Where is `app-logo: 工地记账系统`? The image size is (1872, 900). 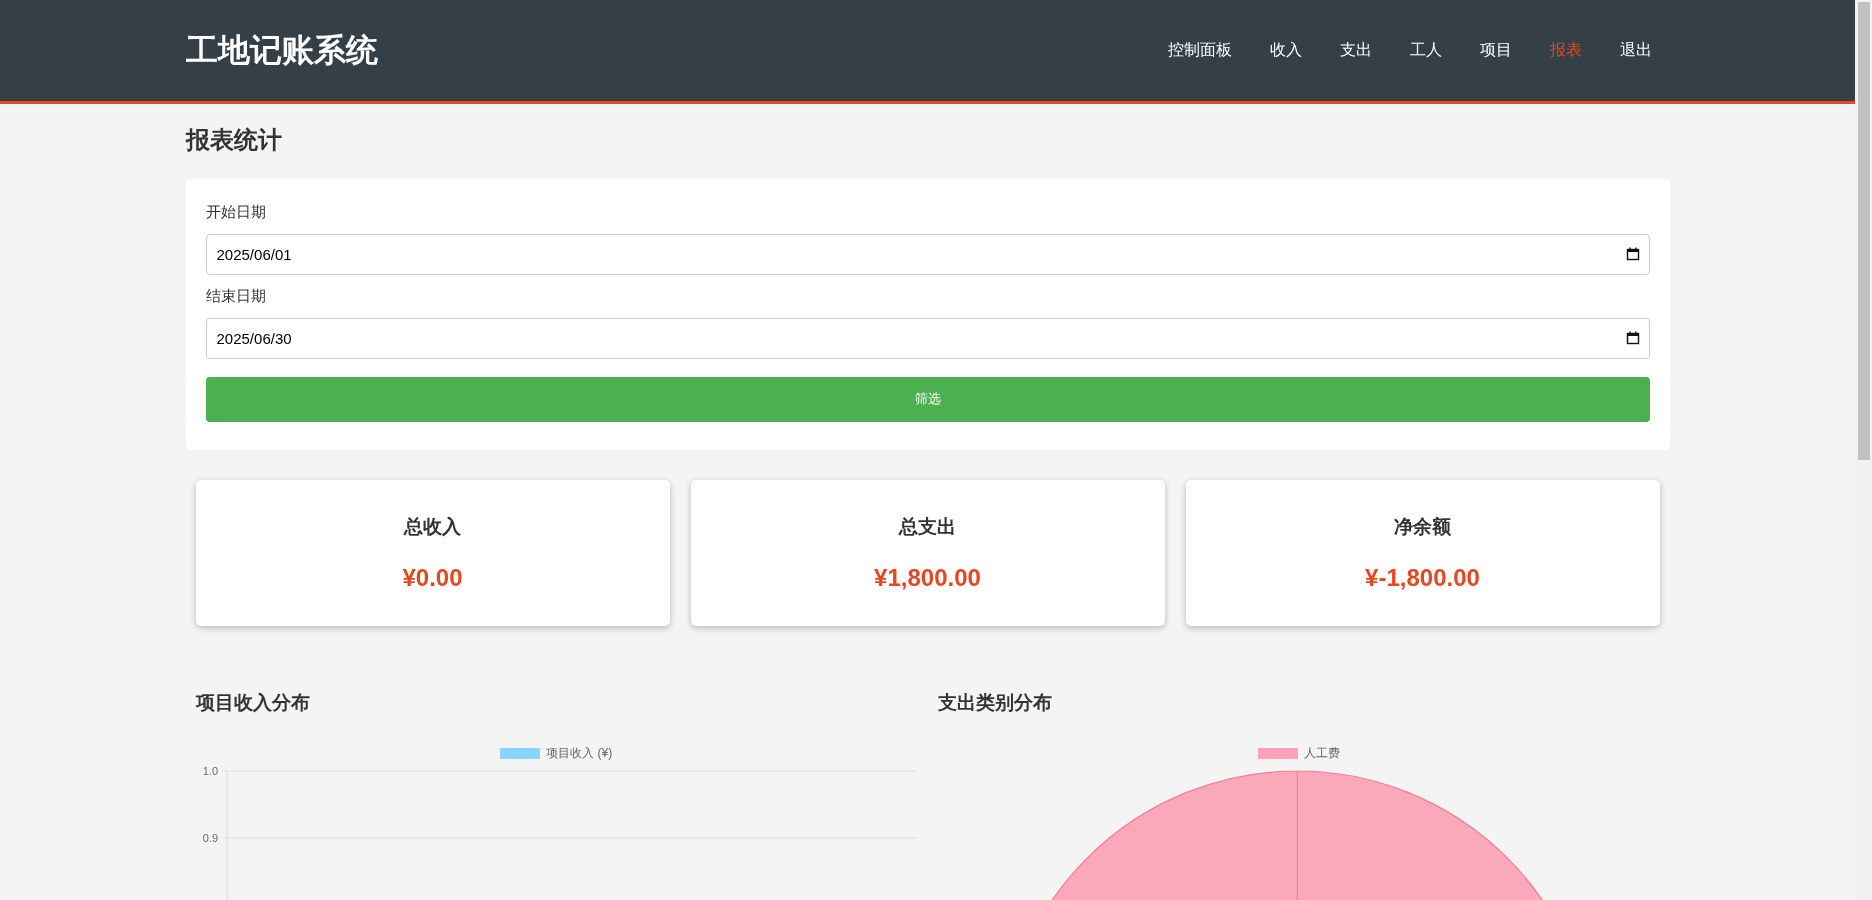
app-logo: 工地记账系统 is located at coordinates (281, 50).